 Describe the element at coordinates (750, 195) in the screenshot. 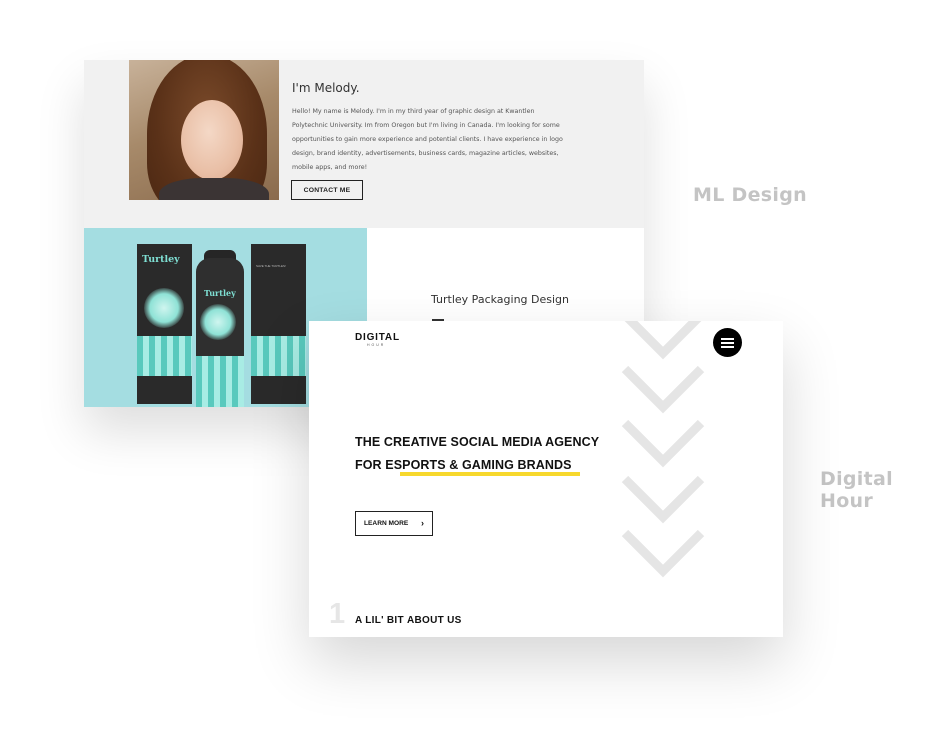

I see `ml-design-label: ML Design` at that location.